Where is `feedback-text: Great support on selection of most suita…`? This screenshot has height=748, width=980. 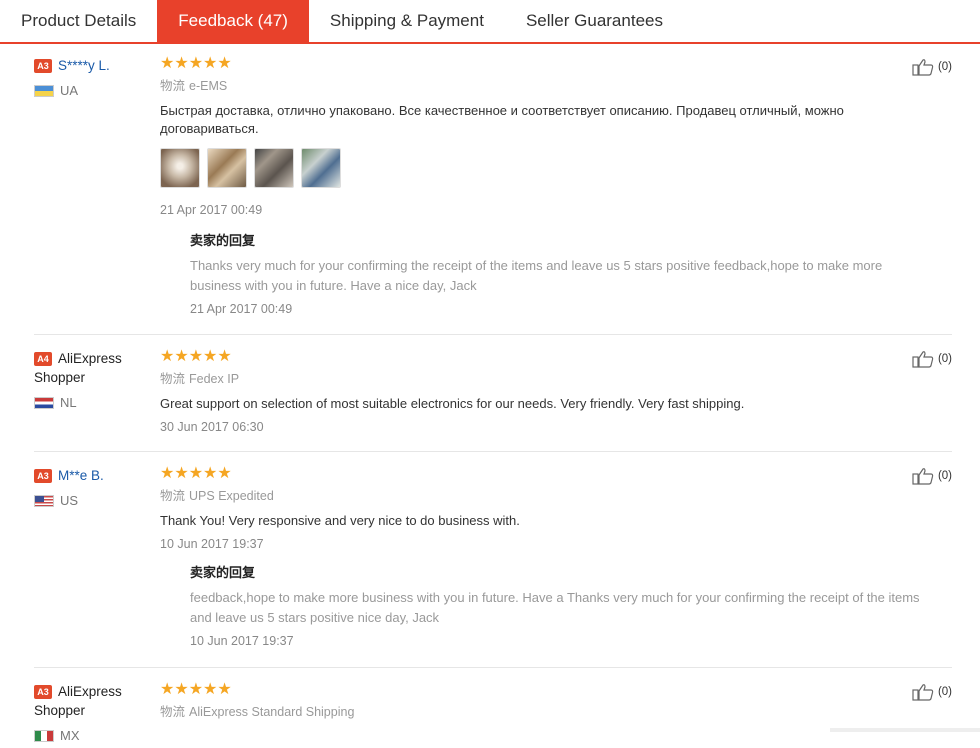
feedback-text: Great support on selection of most suita… is located at coordinates (452, 403).